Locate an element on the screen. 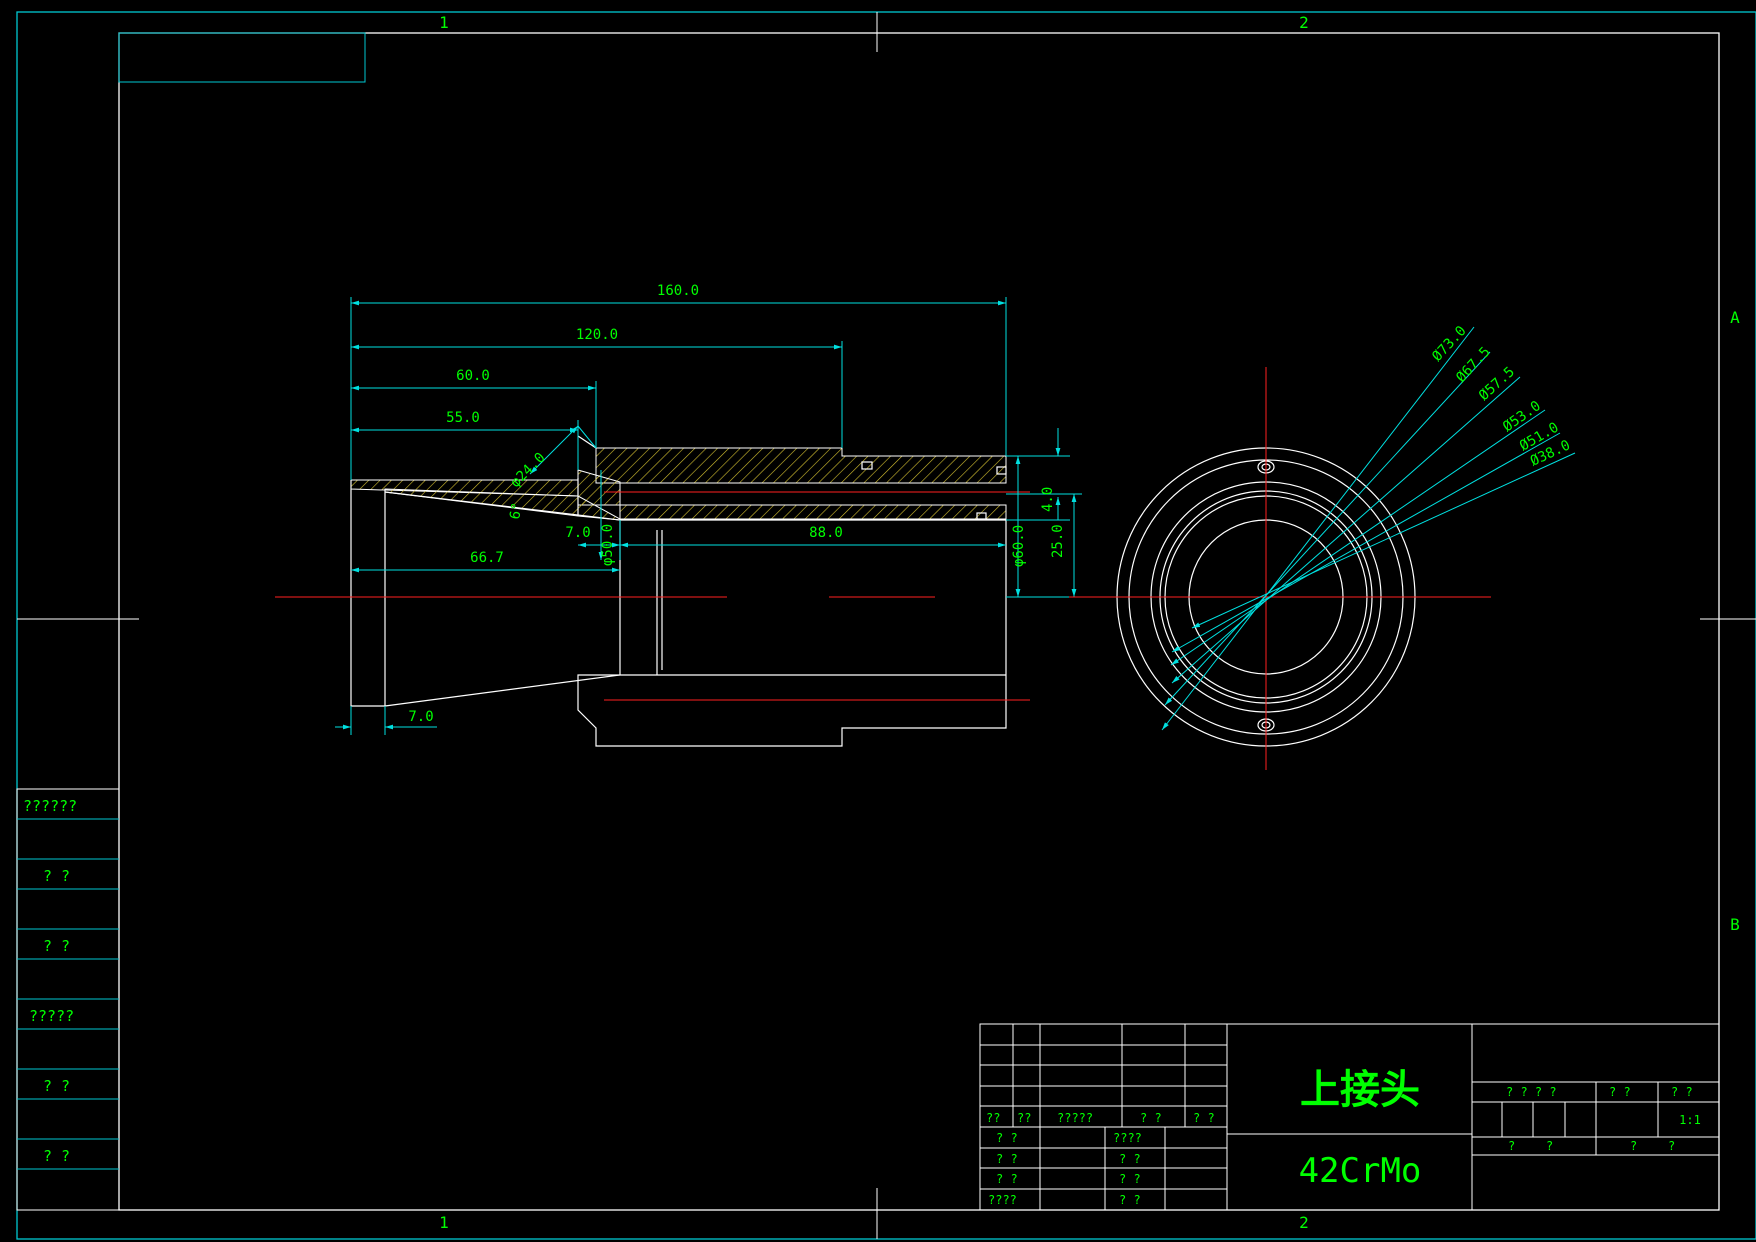 The height and width of the screenshot is (1242, 1756). dim-text: 55.0 is located at coordinates (463, 418).